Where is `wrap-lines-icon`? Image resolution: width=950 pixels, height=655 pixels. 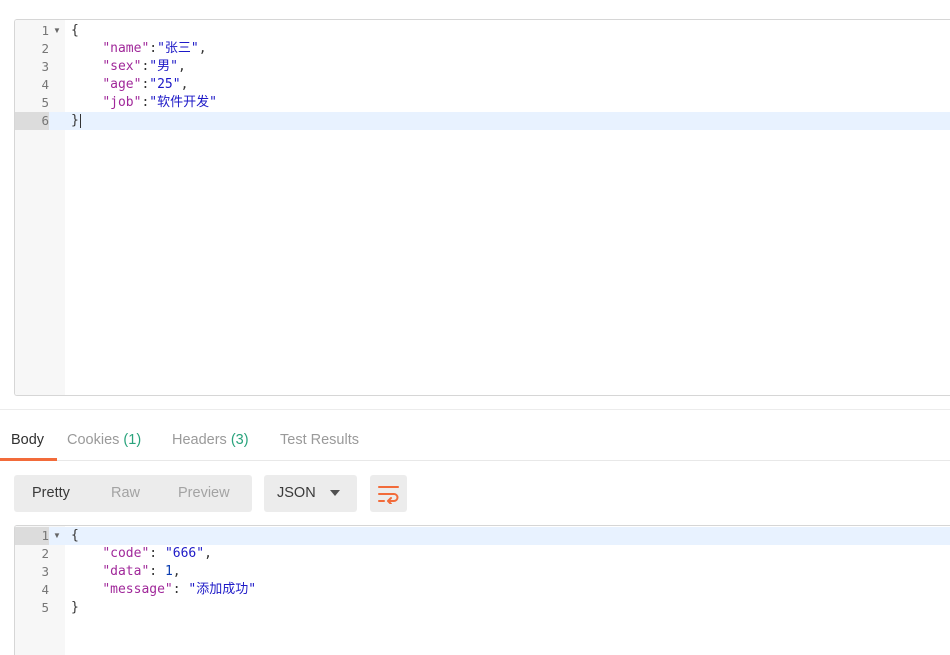
wrap-lines-icon is located at coordinates (388, 495).